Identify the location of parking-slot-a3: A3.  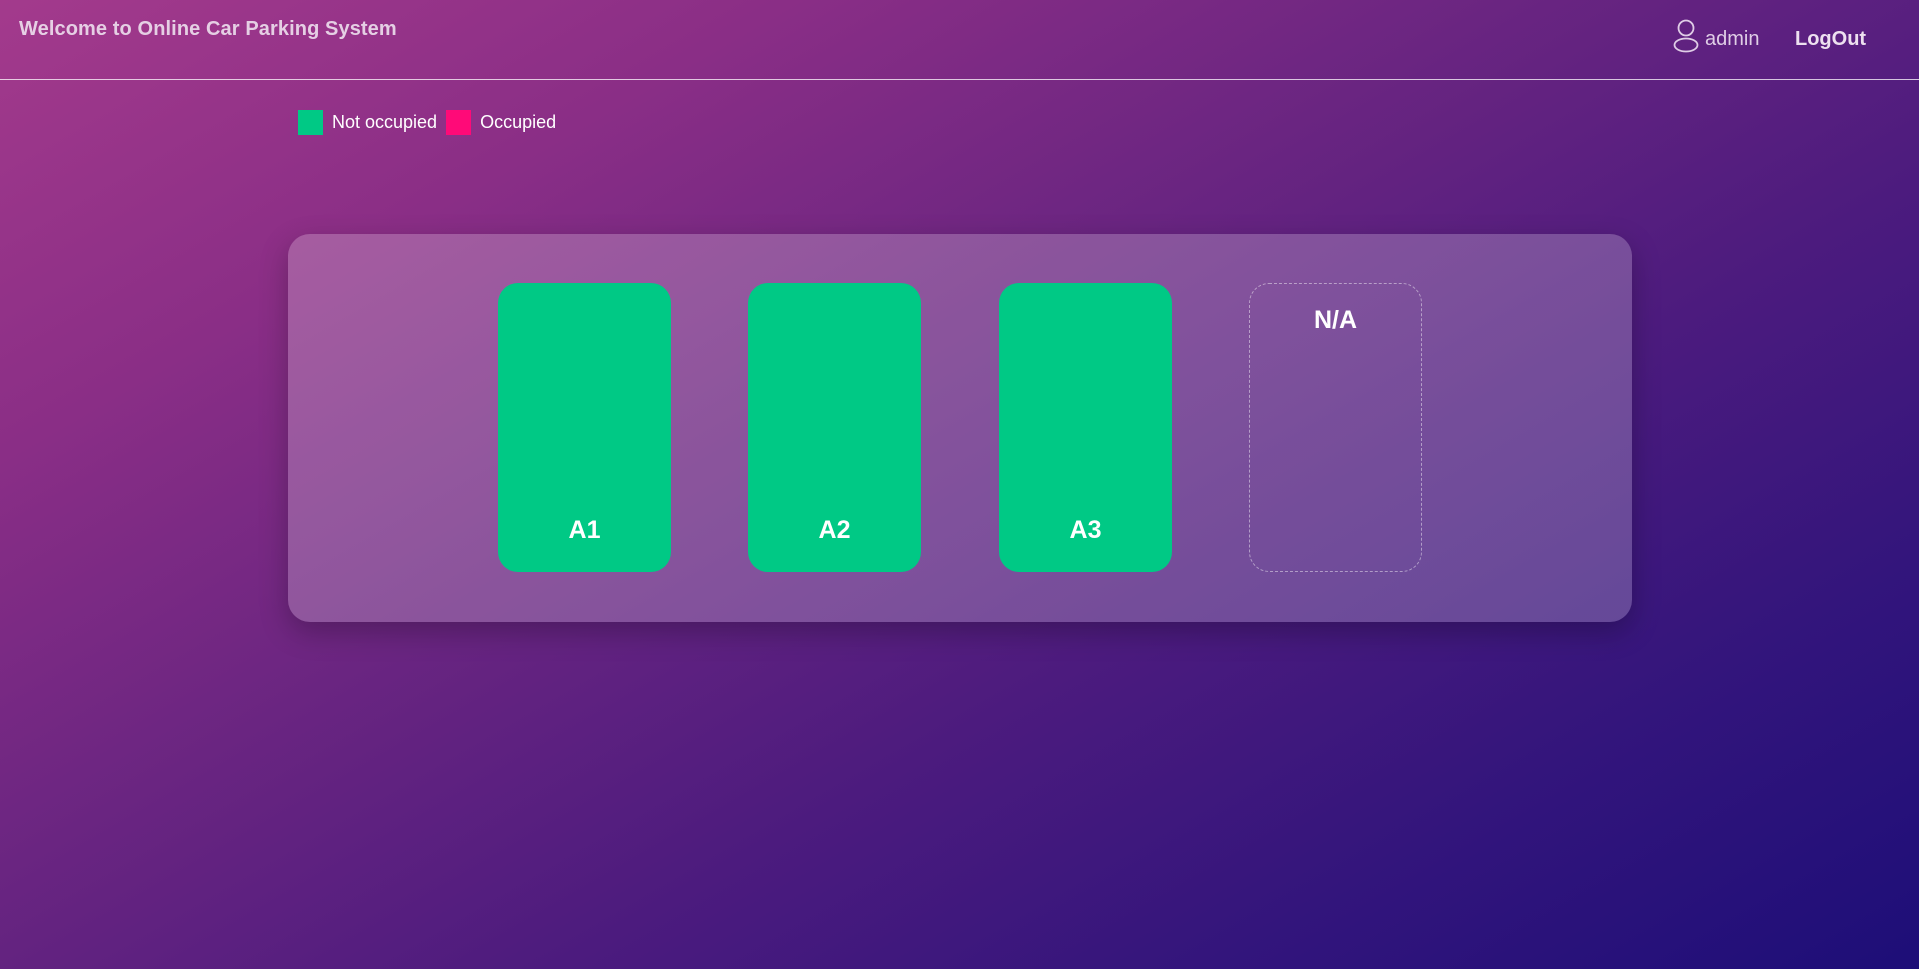
(1085, 427).